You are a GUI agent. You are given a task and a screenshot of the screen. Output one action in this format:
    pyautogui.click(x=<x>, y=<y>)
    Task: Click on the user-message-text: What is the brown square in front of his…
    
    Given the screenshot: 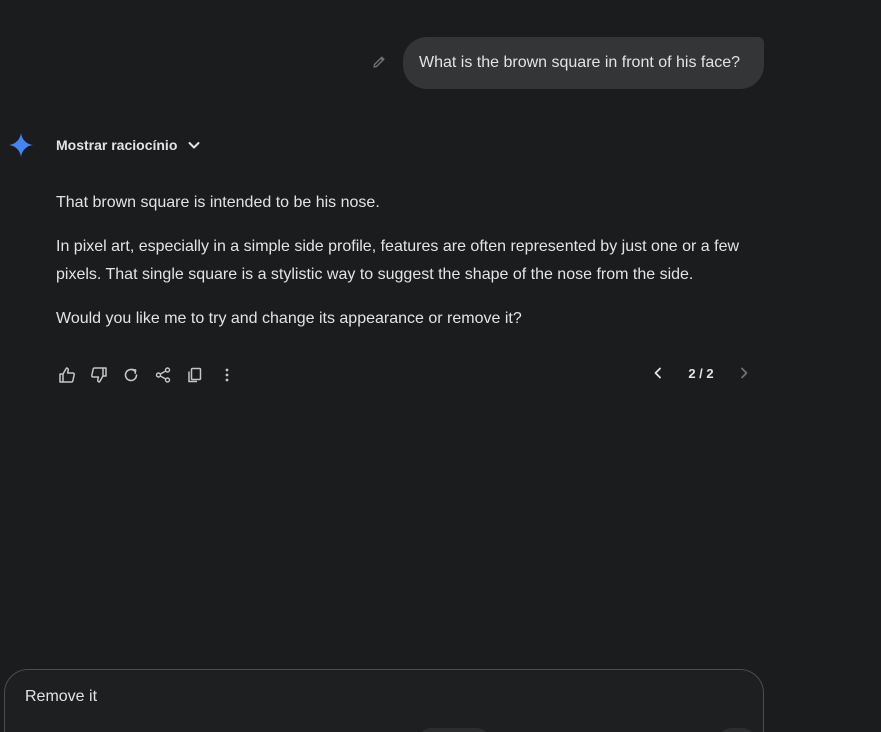 What is the action you would take?
    pyautogui.click(x=580, y=62)
    